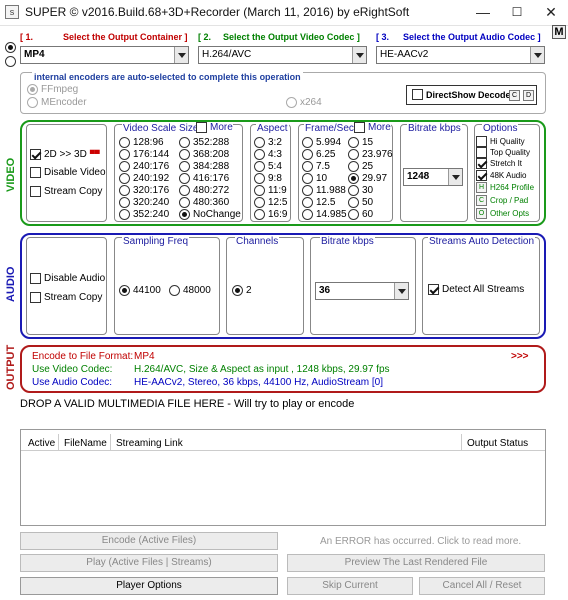 The height and width of the screenshot is (600, 568). What do you see at coordinates (476, 289) in the screenshot?
I see `detect-streams-checkbox: Detect All Streams` at bounding box center [476, 289].